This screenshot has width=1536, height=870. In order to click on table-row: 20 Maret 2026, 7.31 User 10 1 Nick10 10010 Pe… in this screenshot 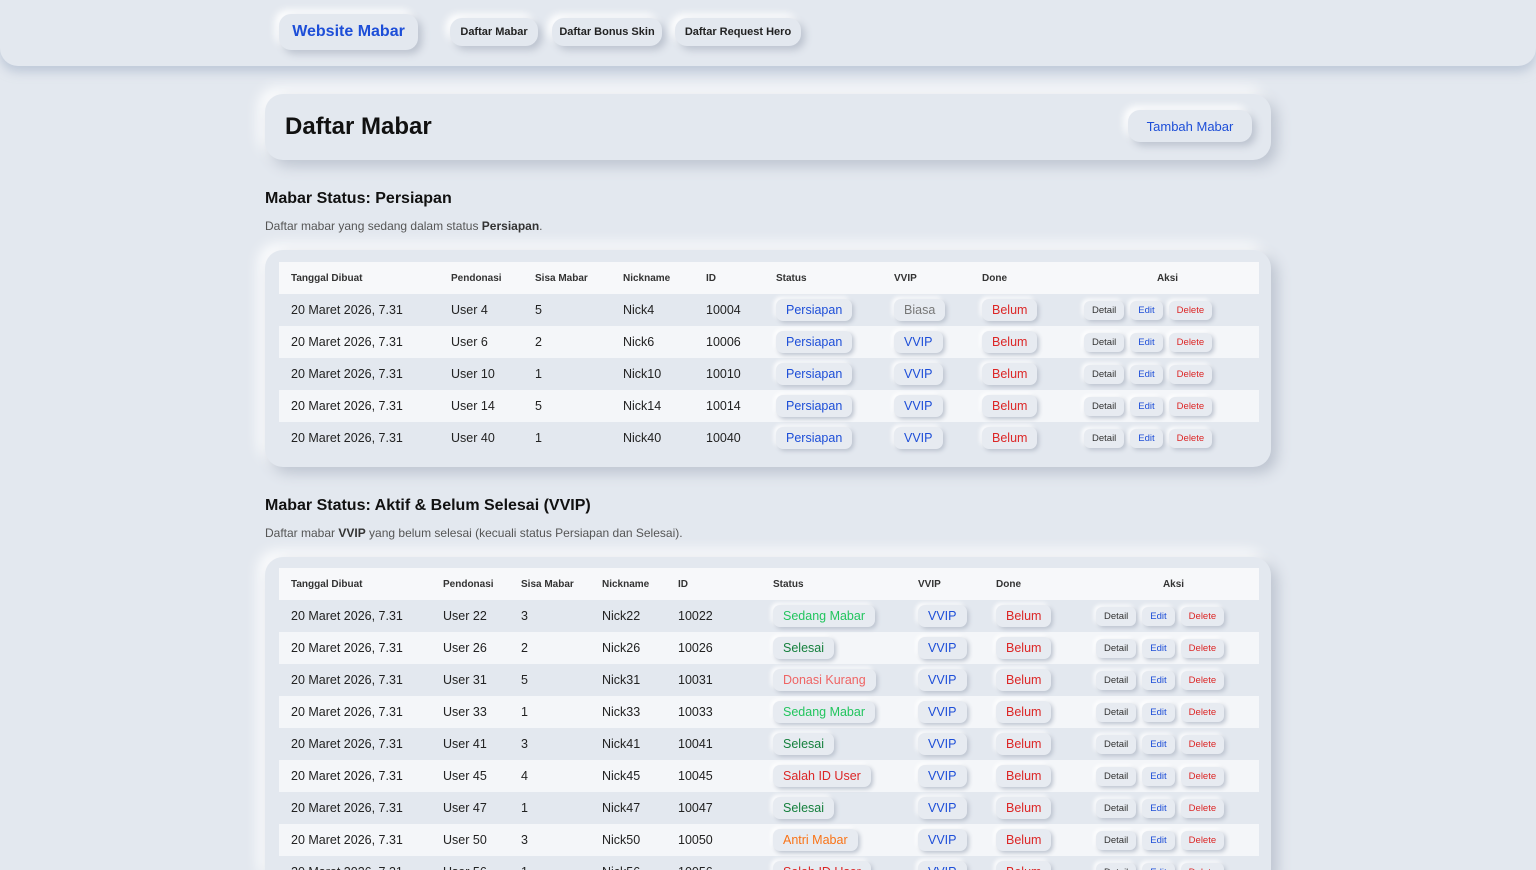, I will do `click(769, 374)`.